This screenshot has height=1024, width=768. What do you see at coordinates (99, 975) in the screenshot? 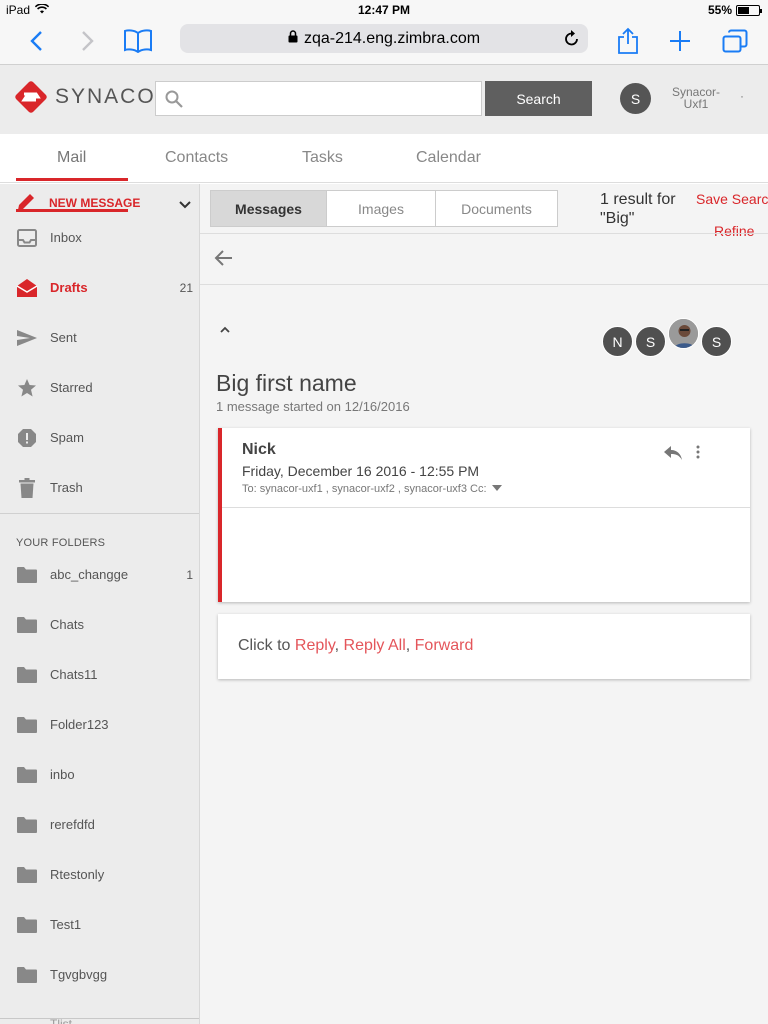
I see `folder-item: Tgvgbvgg` at bounding box center [99, 975].